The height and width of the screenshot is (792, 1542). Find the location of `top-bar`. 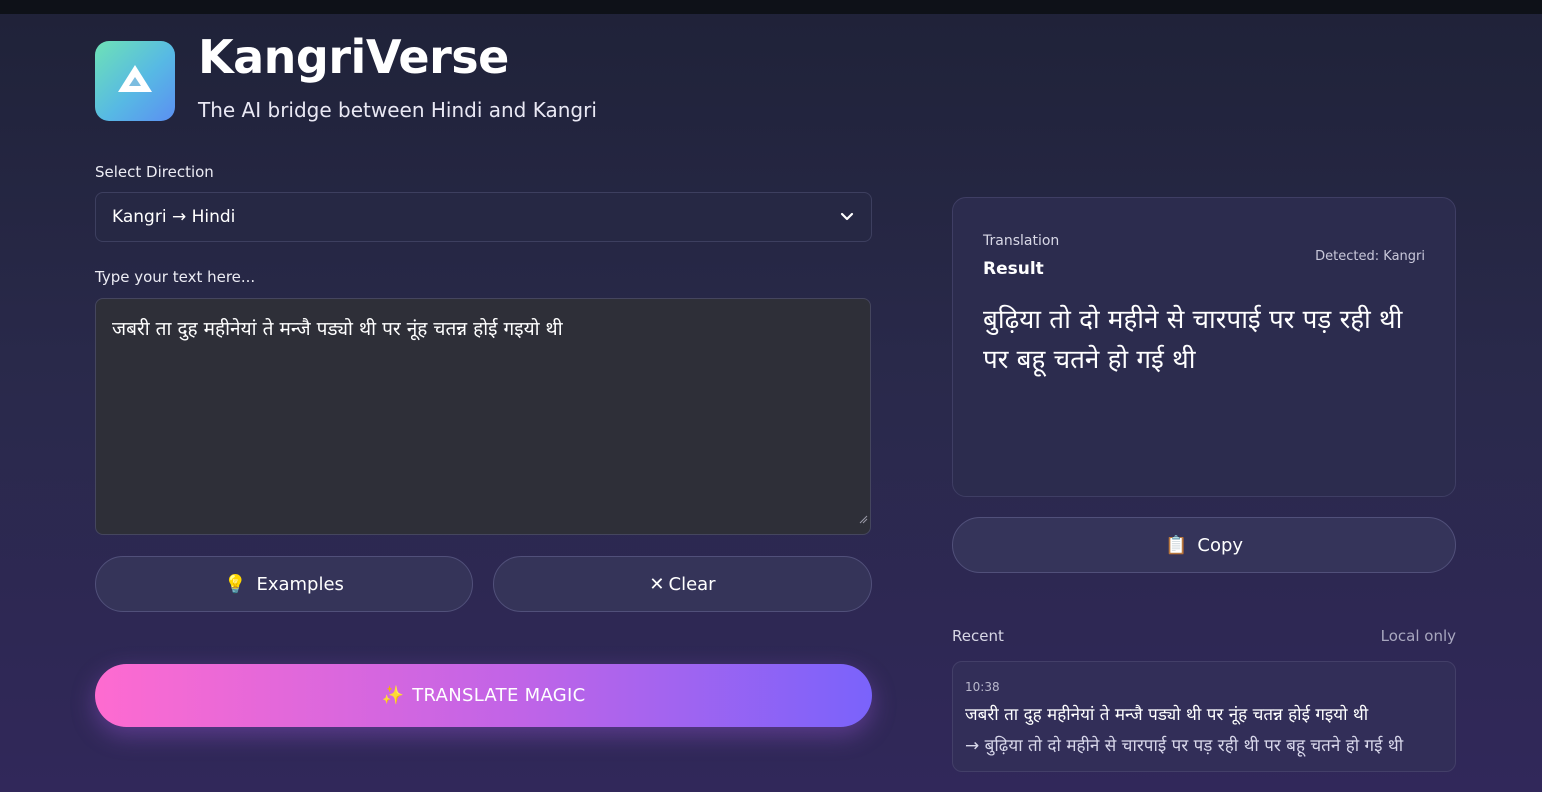

top-bar is located at coordinates (771, 7).